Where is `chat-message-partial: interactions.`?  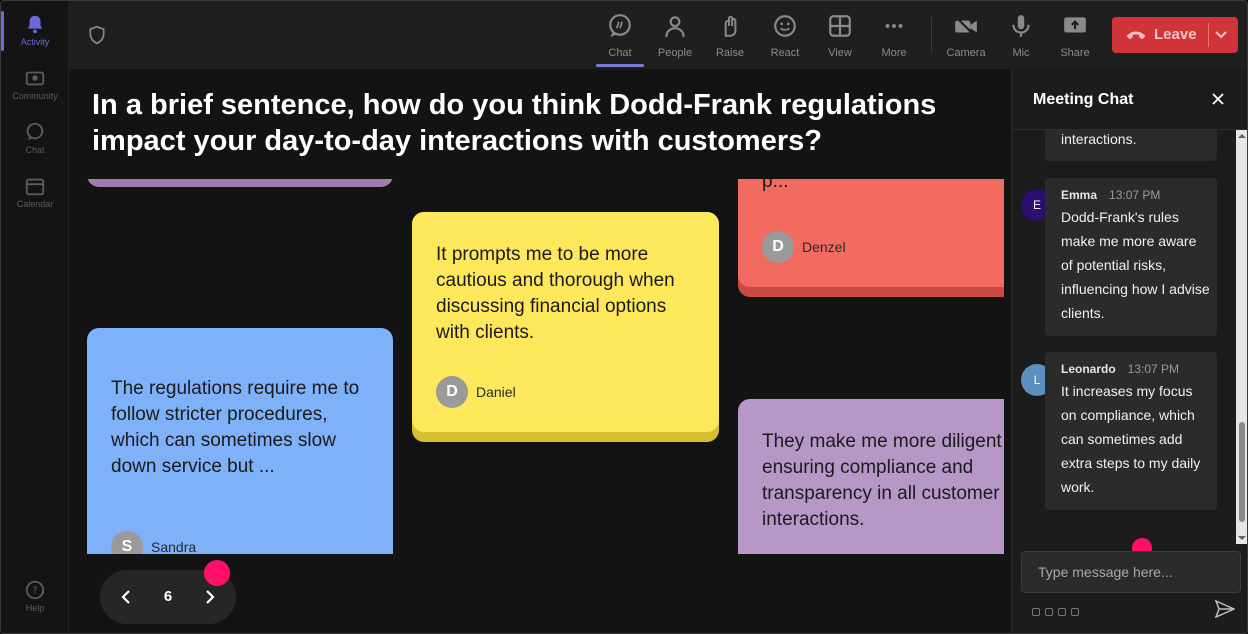
chat-message-partial: interactions. is located at coordinates (1131, 145).